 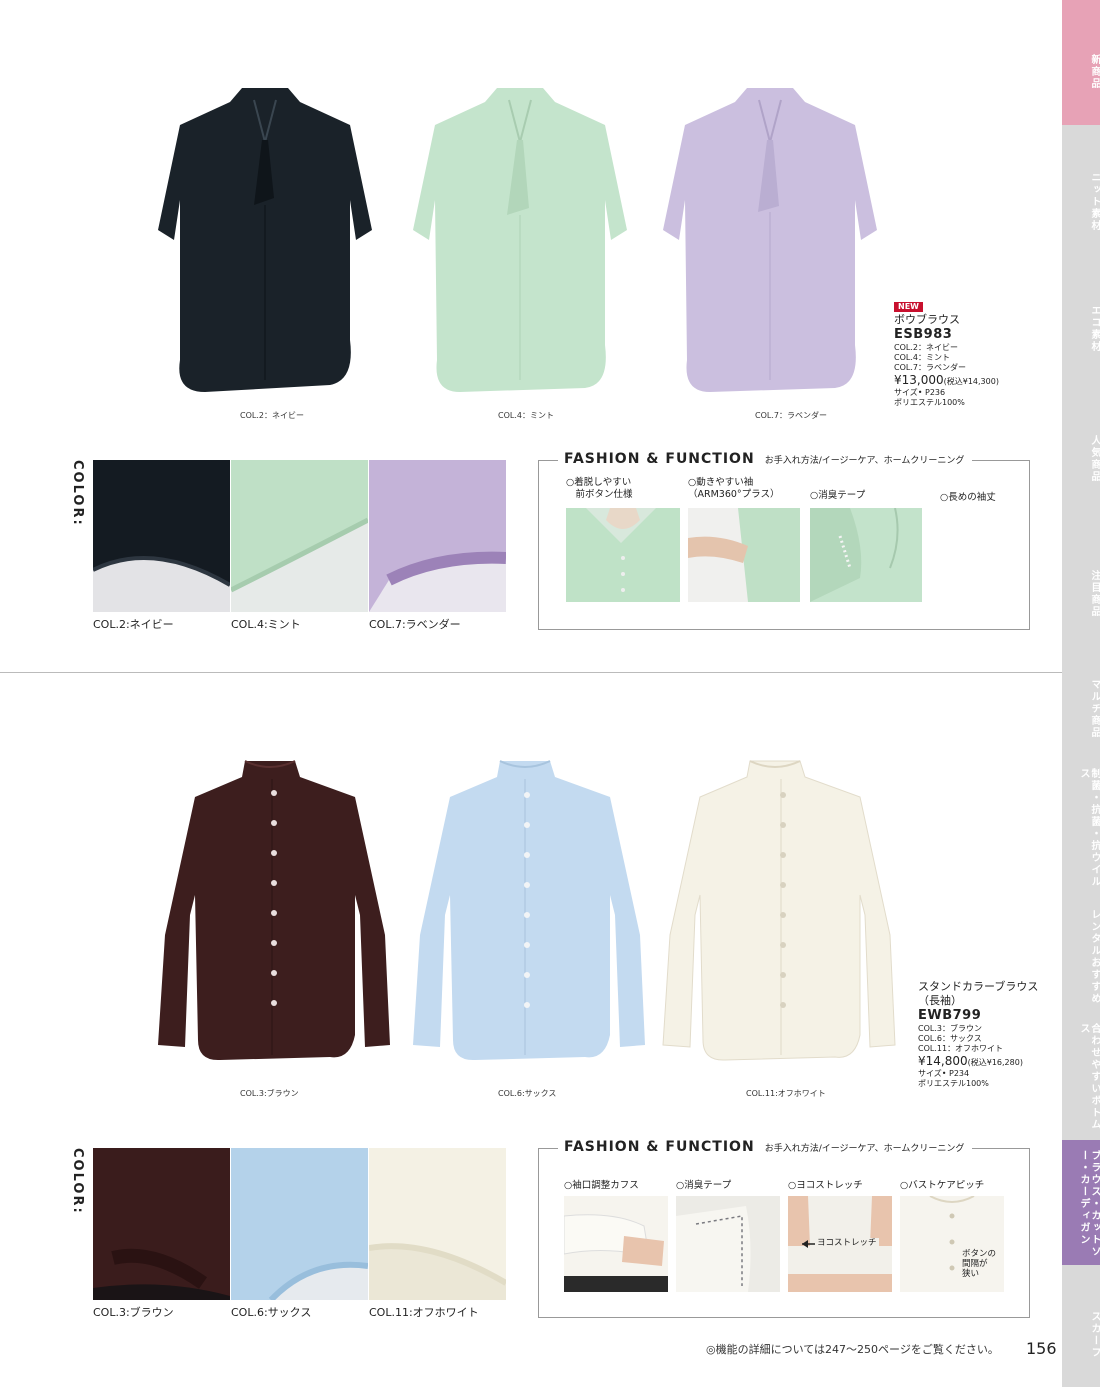 What do you see at coordinates (531, 672) in the screenshot?
I see `section-divider` at bounding box center [531, 672].